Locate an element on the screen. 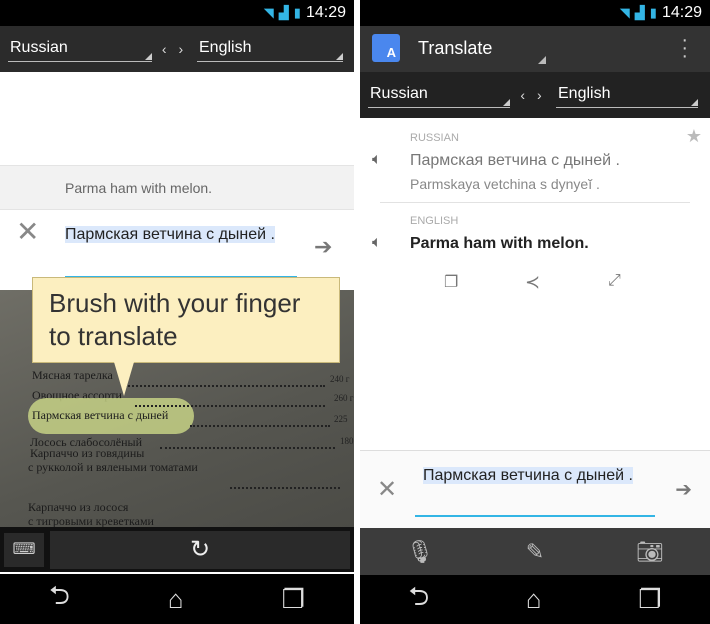 This screenshot has width=710, height=624. keyboard-button: ⌨ is located at coordinates (24, 550).